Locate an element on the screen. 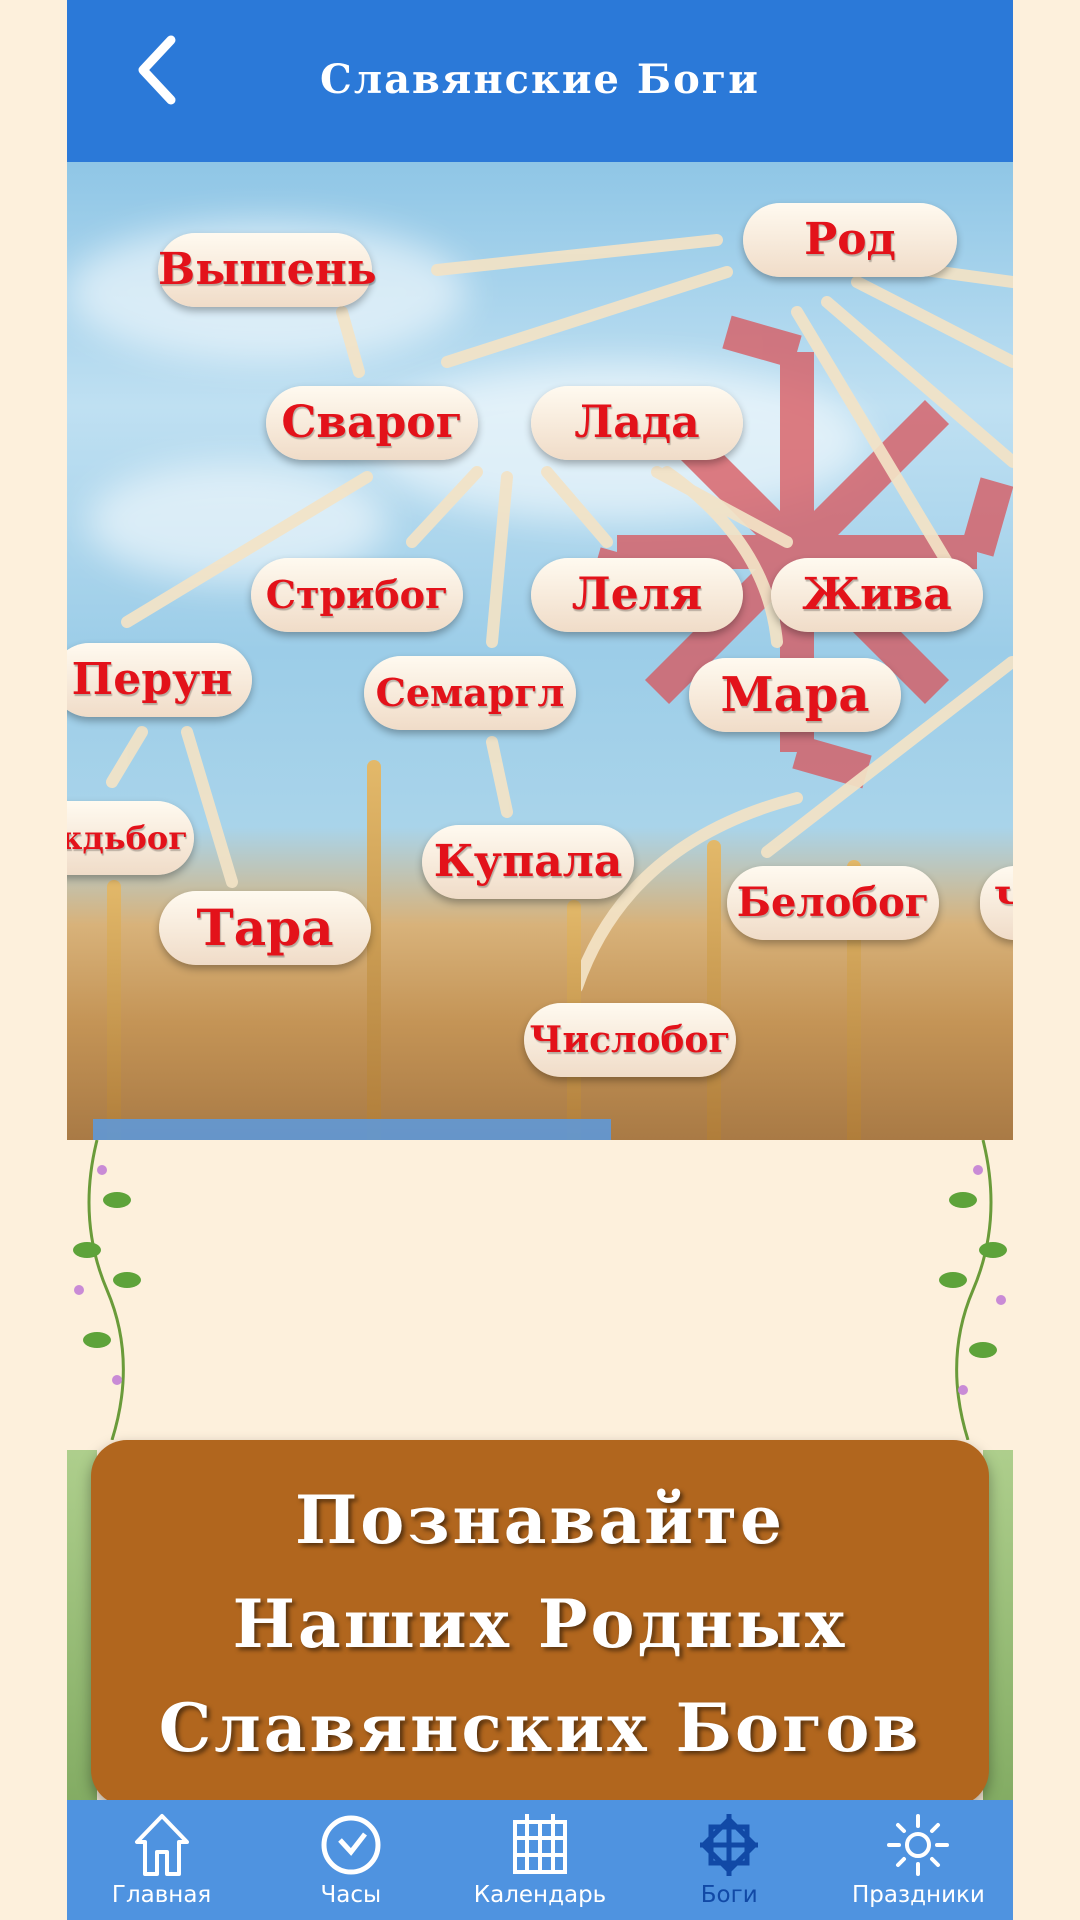 The height and width of the screenshot is (1920, 1080). god-node-rod: Род is located at coordinates (850, 240).